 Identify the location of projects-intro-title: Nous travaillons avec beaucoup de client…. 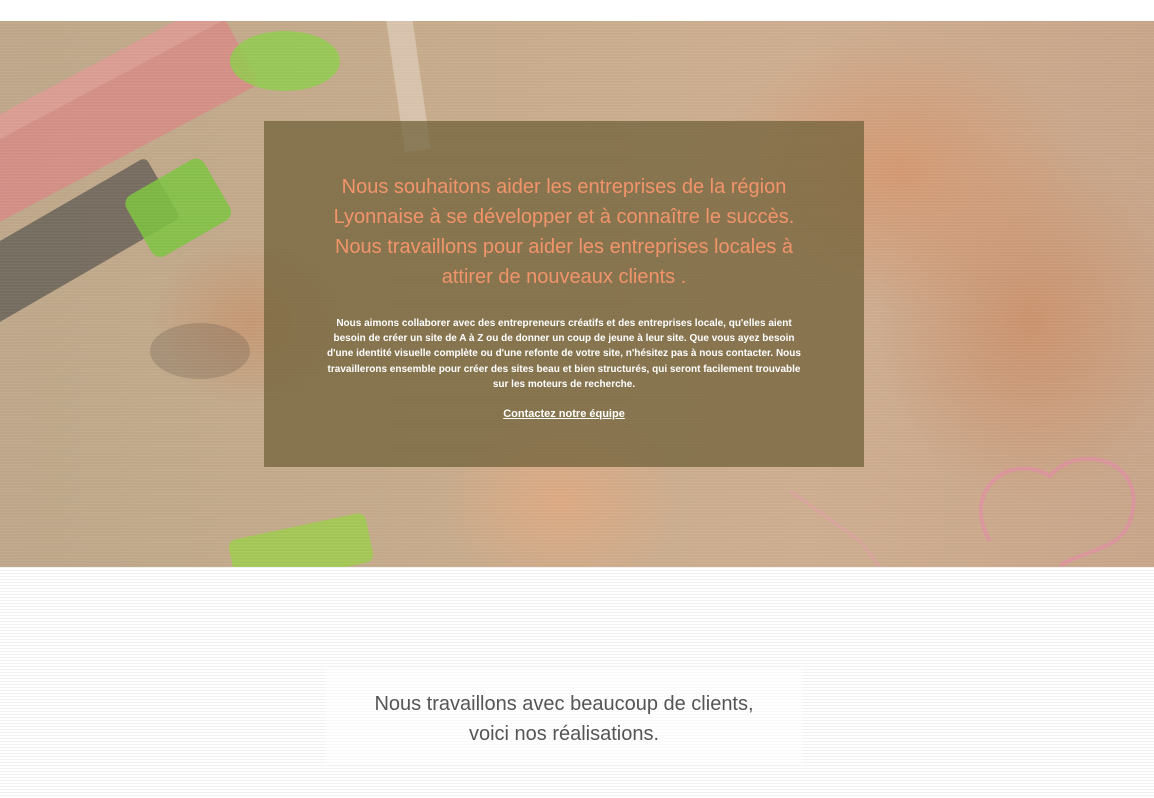
(564, 719).